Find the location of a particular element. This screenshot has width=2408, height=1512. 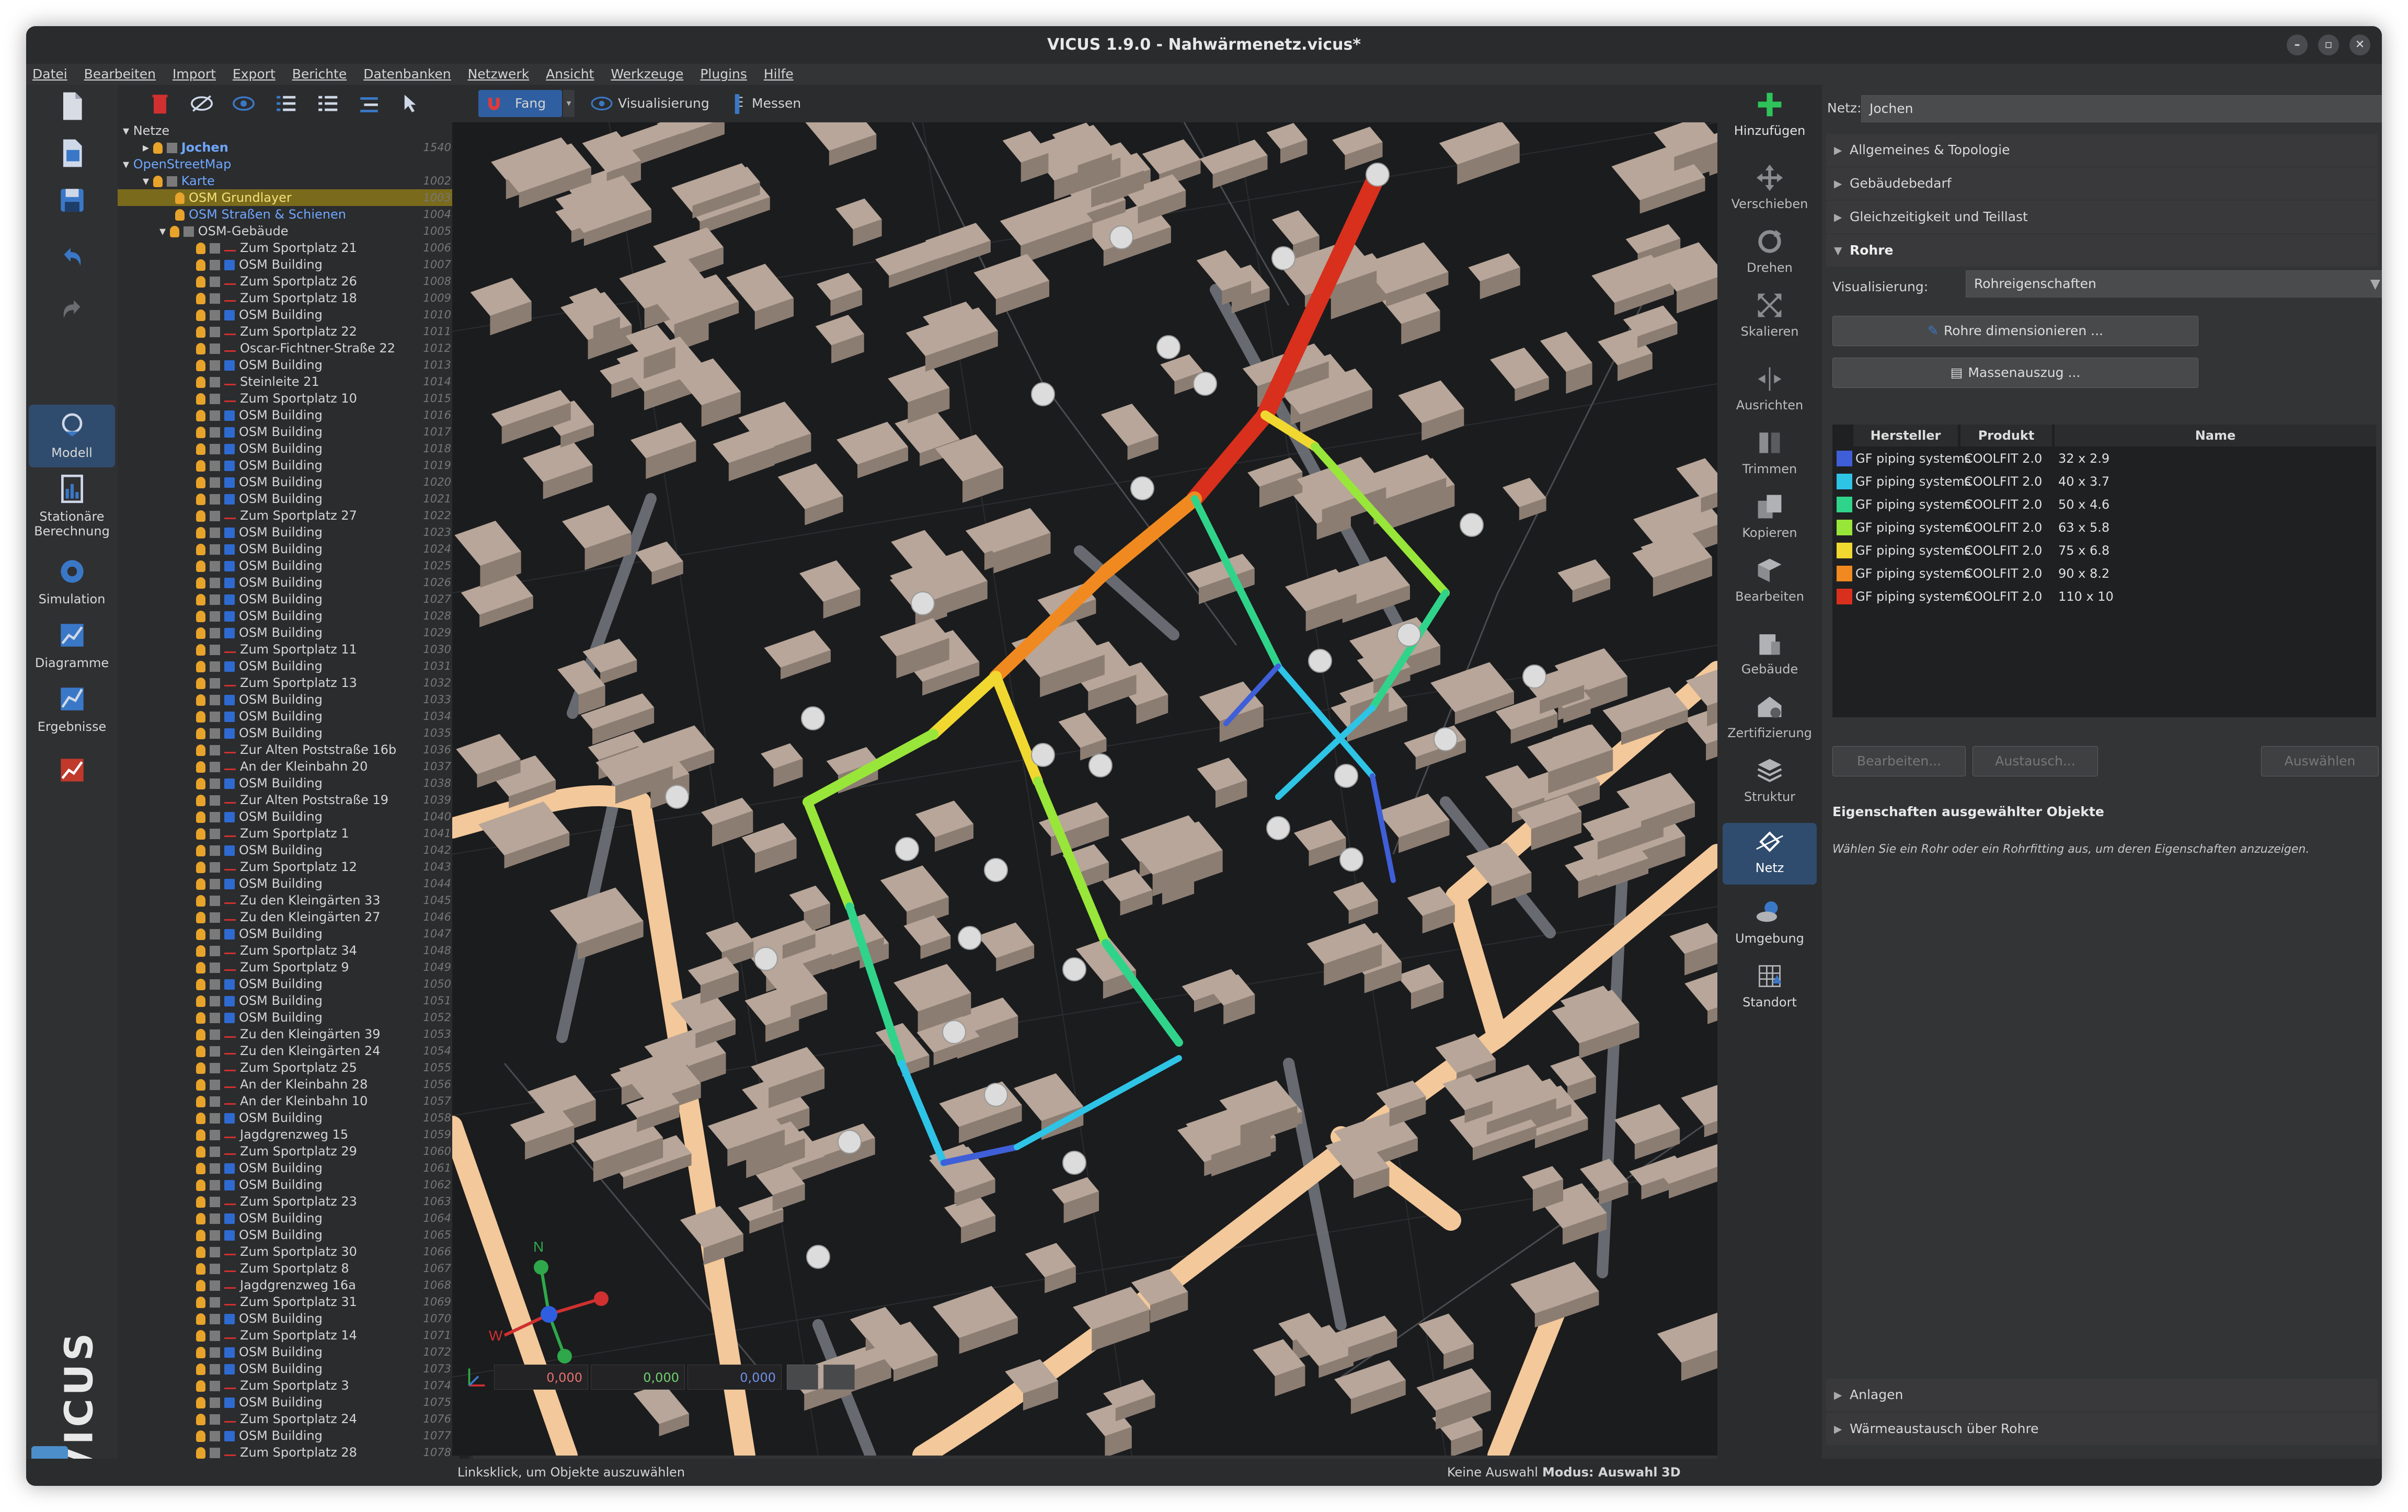

tree-item: OSM Building 1070 is located at coordinates (287, 1319).